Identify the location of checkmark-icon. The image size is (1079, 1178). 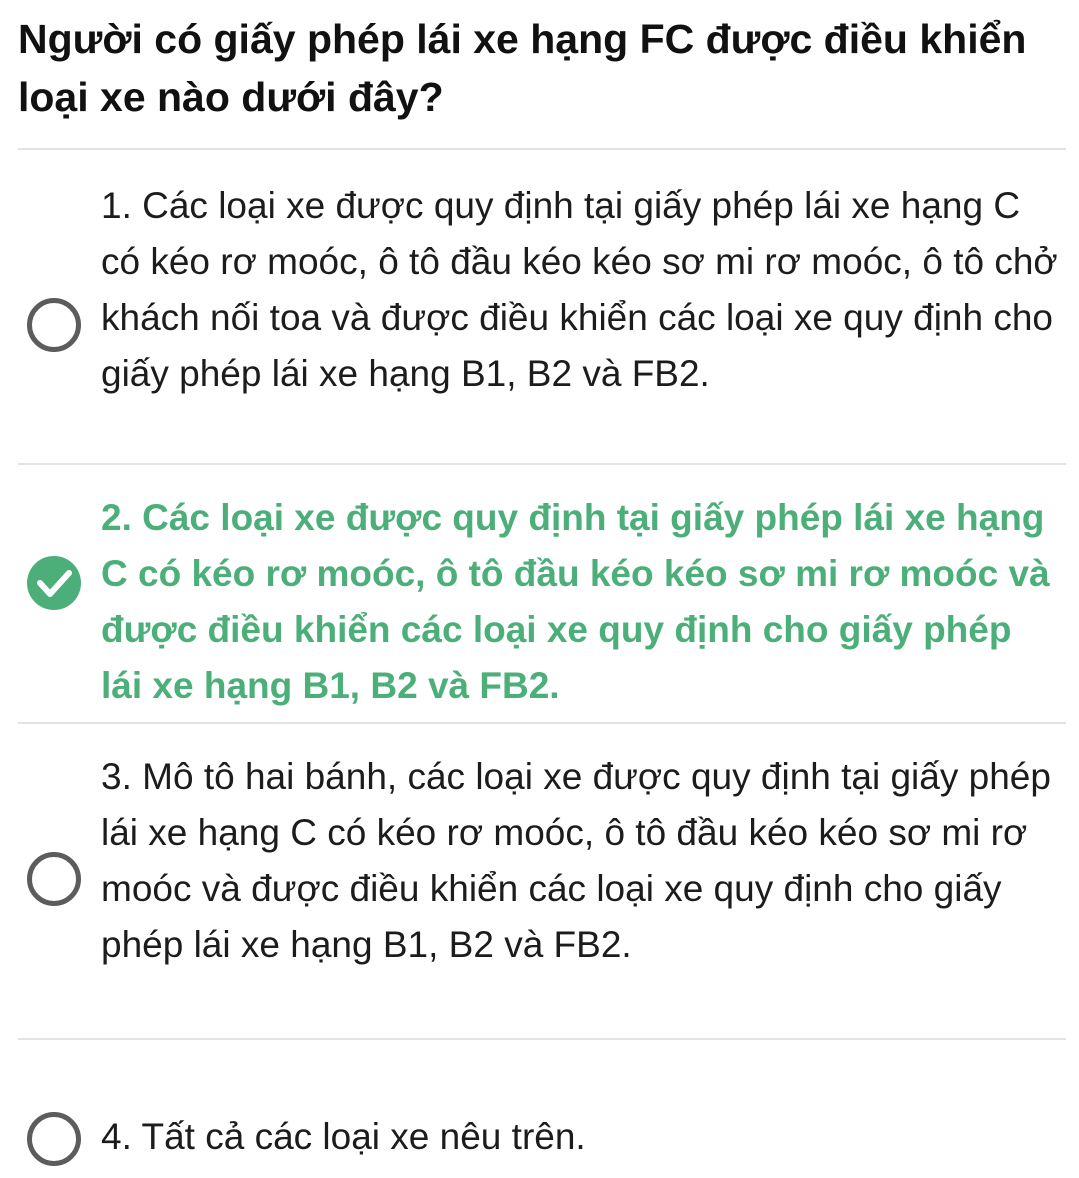
(54, 583).